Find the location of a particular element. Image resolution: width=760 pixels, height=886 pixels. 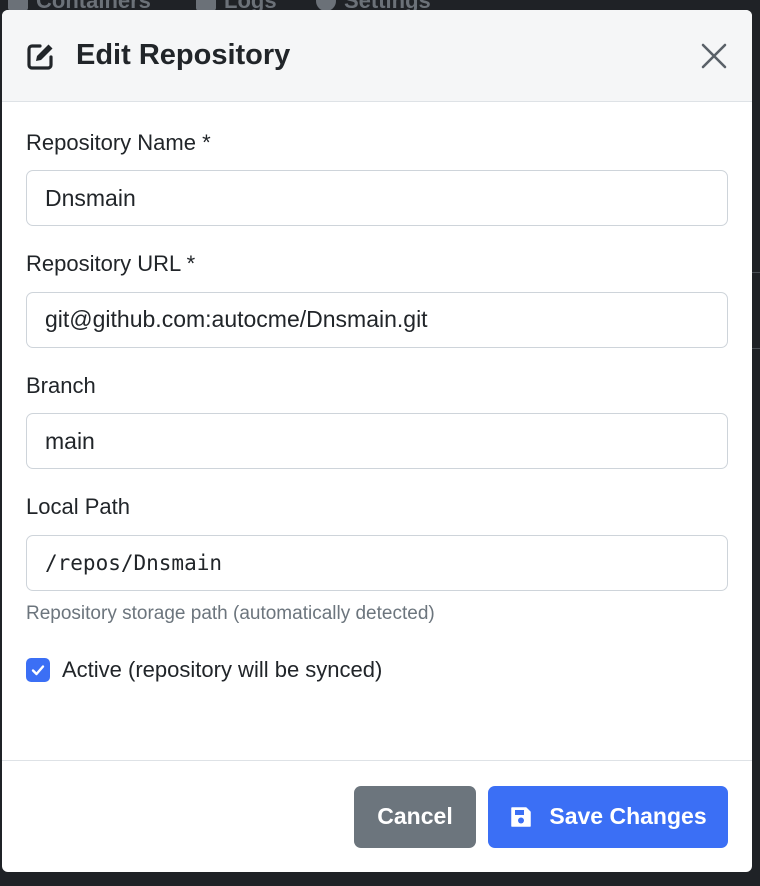

repository-url-label: Repository URL * is located at coordinates (111, 264).